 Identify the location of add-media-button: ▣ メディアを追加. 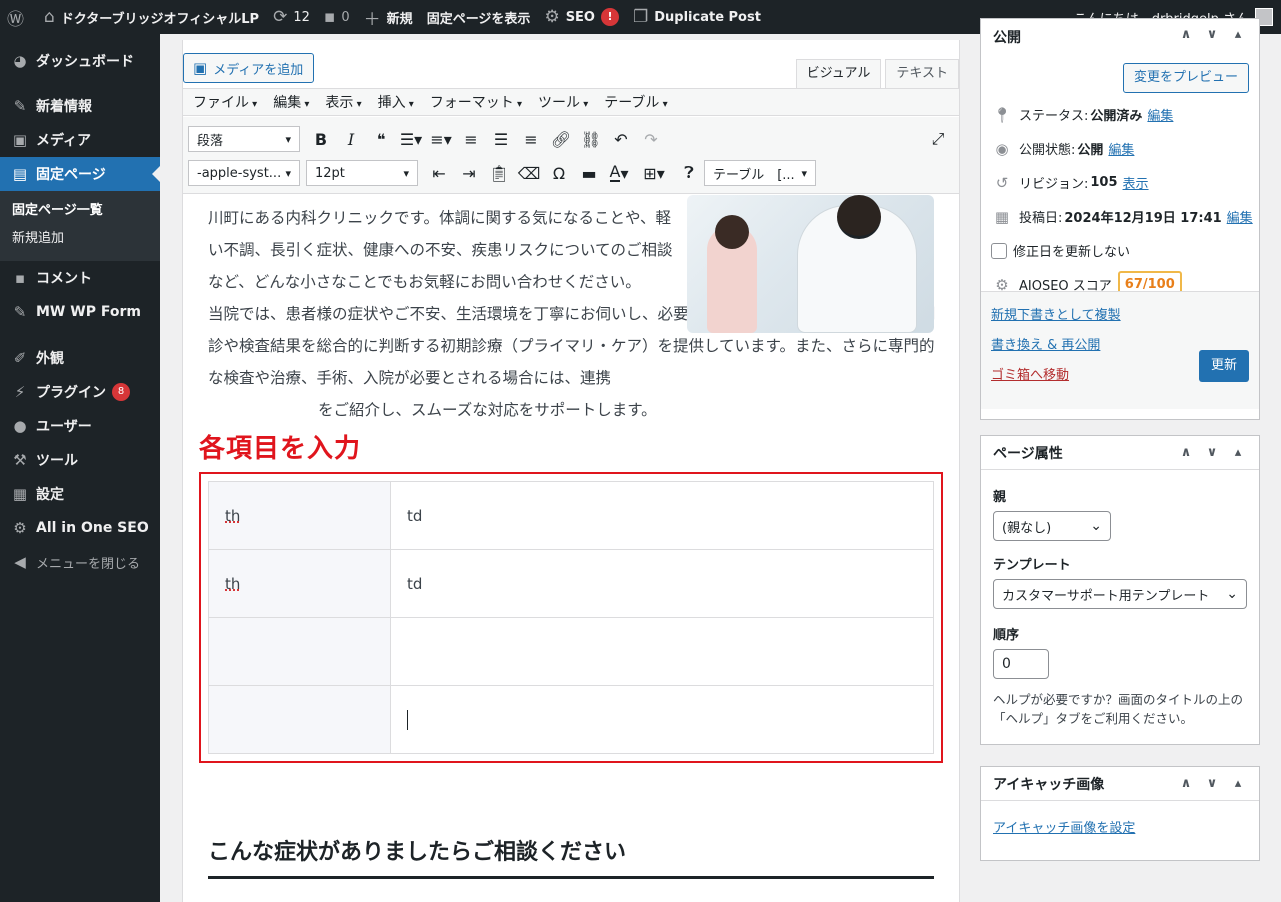
(248, 68).